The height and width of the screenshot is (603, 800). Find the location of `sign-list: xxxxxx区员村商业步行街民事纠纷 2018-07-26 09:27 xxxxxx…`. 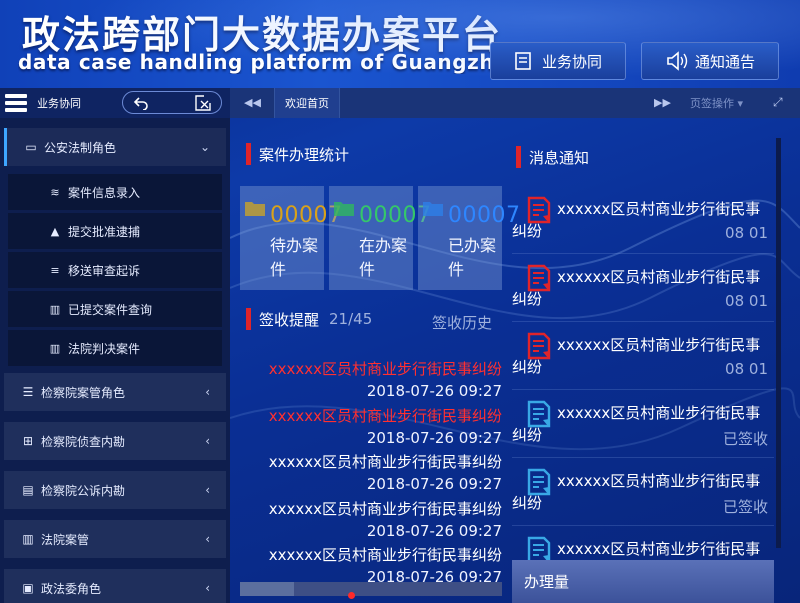

sign-list: xxxxxx区员村商业步行街民事纠纷 2018-07-26 09:27 xxxxxx… is located at coordinates (371, 474).